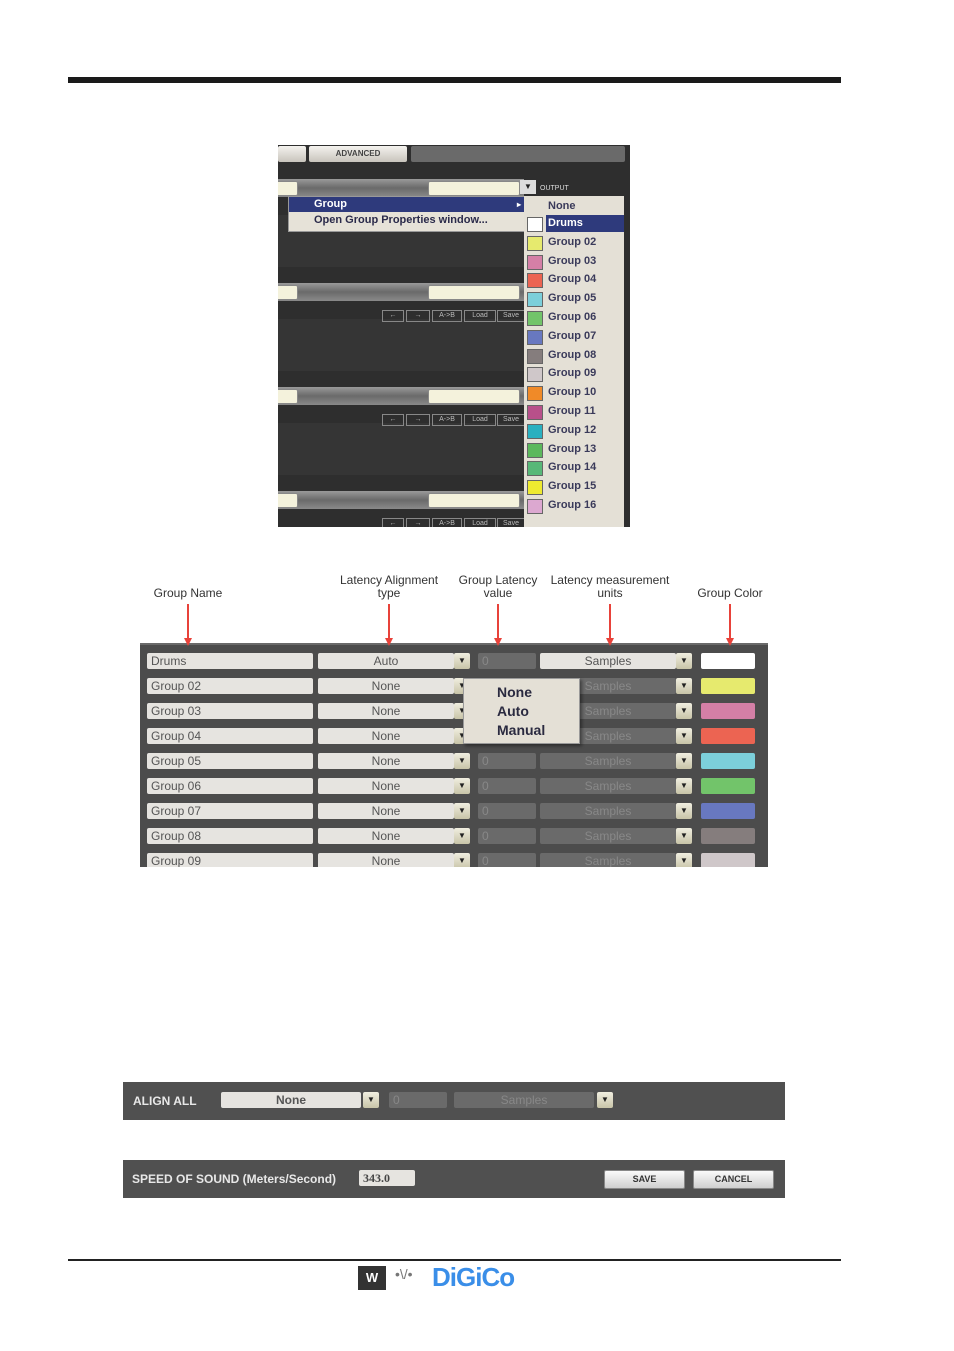  I want to click on latency-type-select: Auto, so click(386, 661).